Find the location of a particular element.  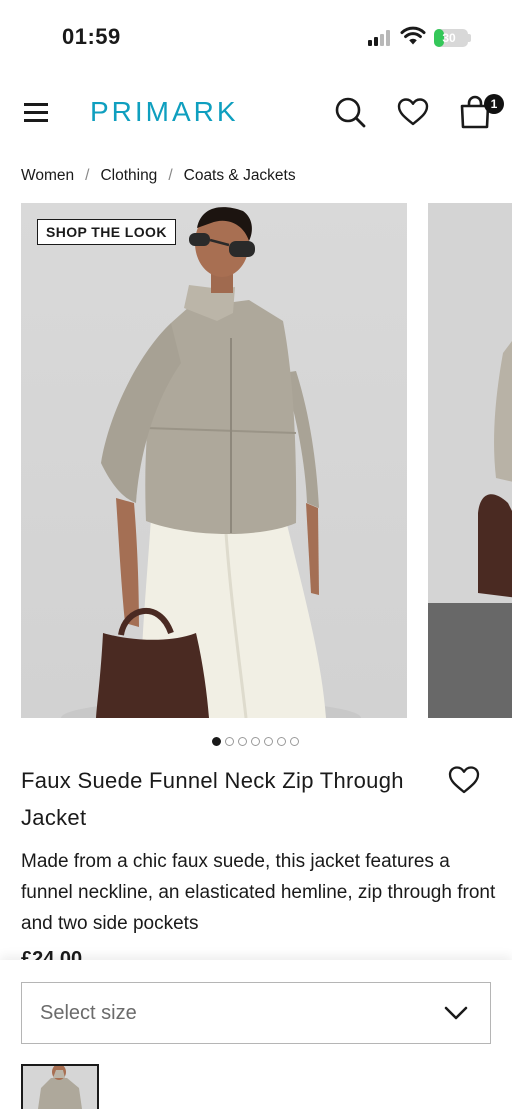

shop-the-look-badge: SHOP THE LOOK is located at coordinates (106, 232).